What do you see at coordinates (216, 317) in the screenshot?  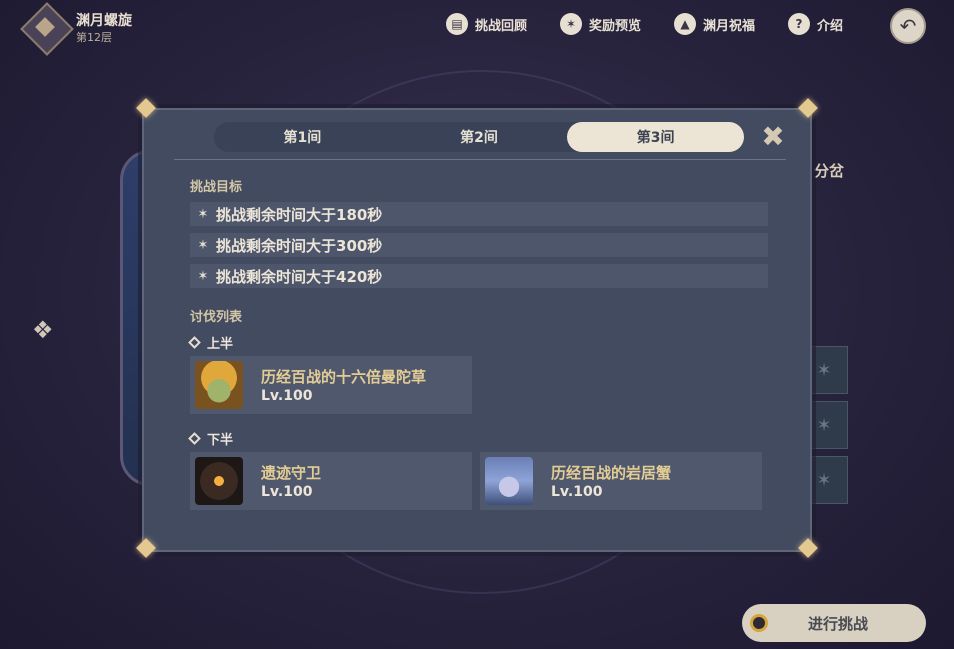 I see `enemy-list-title: 讨伐列表` at bounding box center [216, 317].